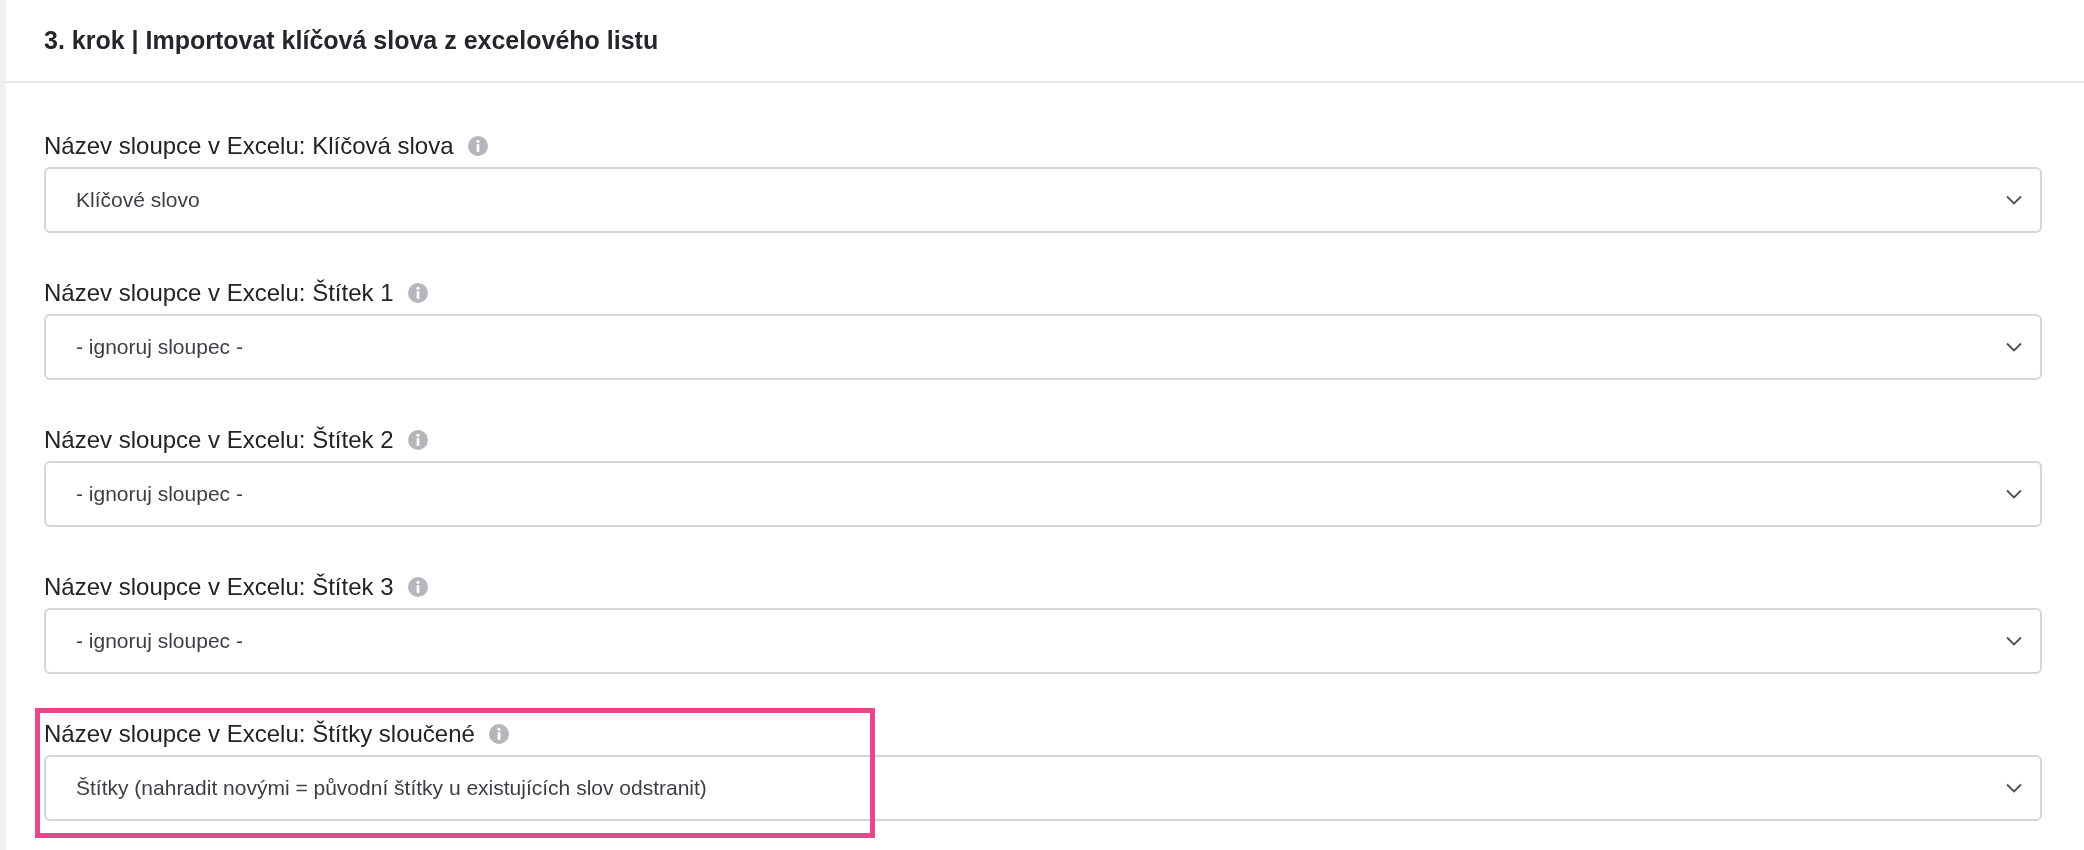 This screenshot has width=2084, height=850. Describe the element at coordinates (351, 40) in the screenshot. I see `card-title: 3. krok | Importovat klíčová slova z excelového listu` at that location.